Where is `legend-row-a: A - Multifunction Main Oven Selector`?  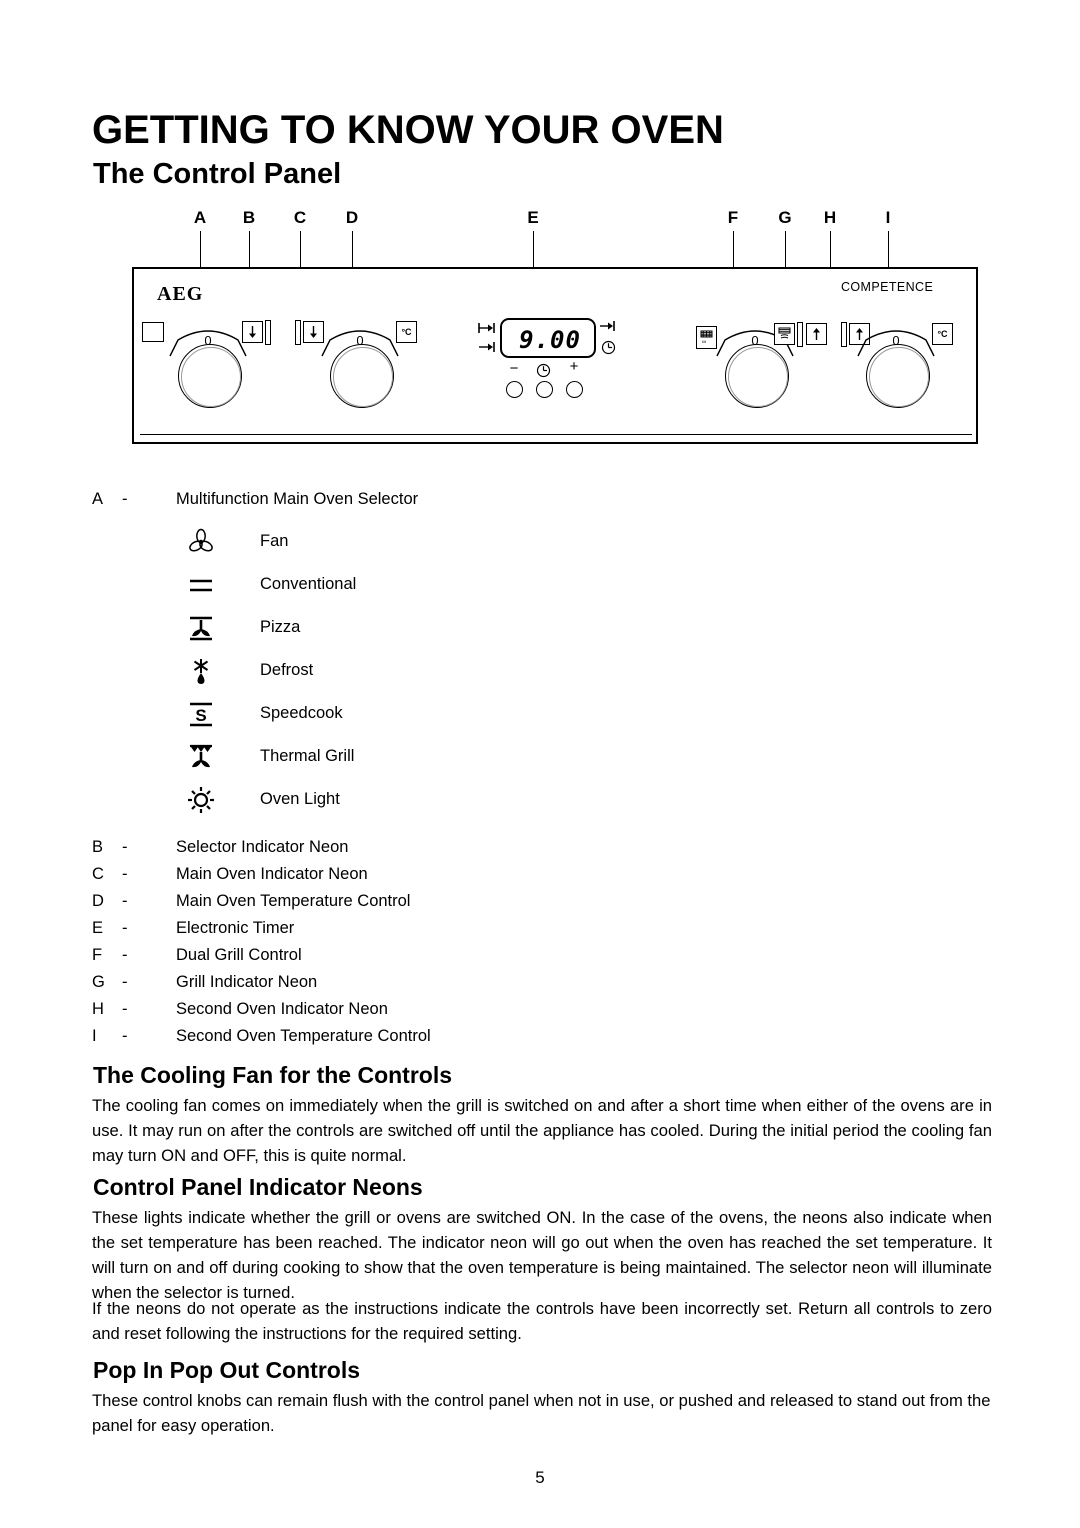 legend-row-a: A - Multifunction Main Oven Selector is located at coordinates (255, 499).